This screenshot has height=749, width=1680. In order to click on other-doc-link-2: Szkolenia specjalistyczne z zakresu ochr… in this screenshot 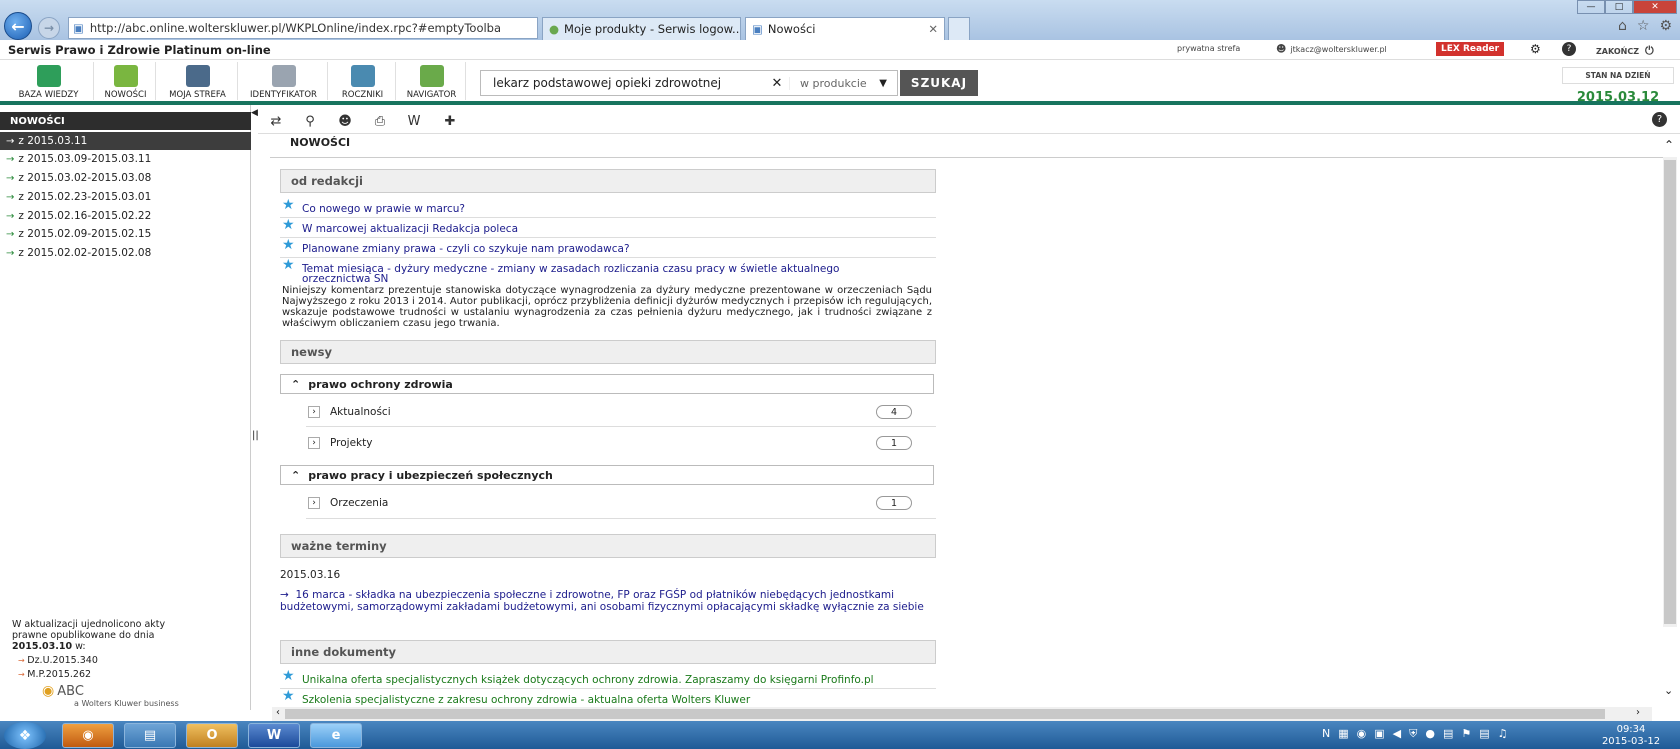, I will do `click(526, 700)`.